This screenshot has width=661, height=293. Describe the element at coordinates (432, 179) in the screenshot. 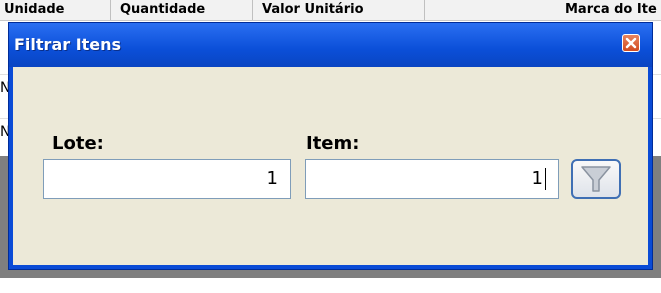

I see `item-input: 1` at that location.